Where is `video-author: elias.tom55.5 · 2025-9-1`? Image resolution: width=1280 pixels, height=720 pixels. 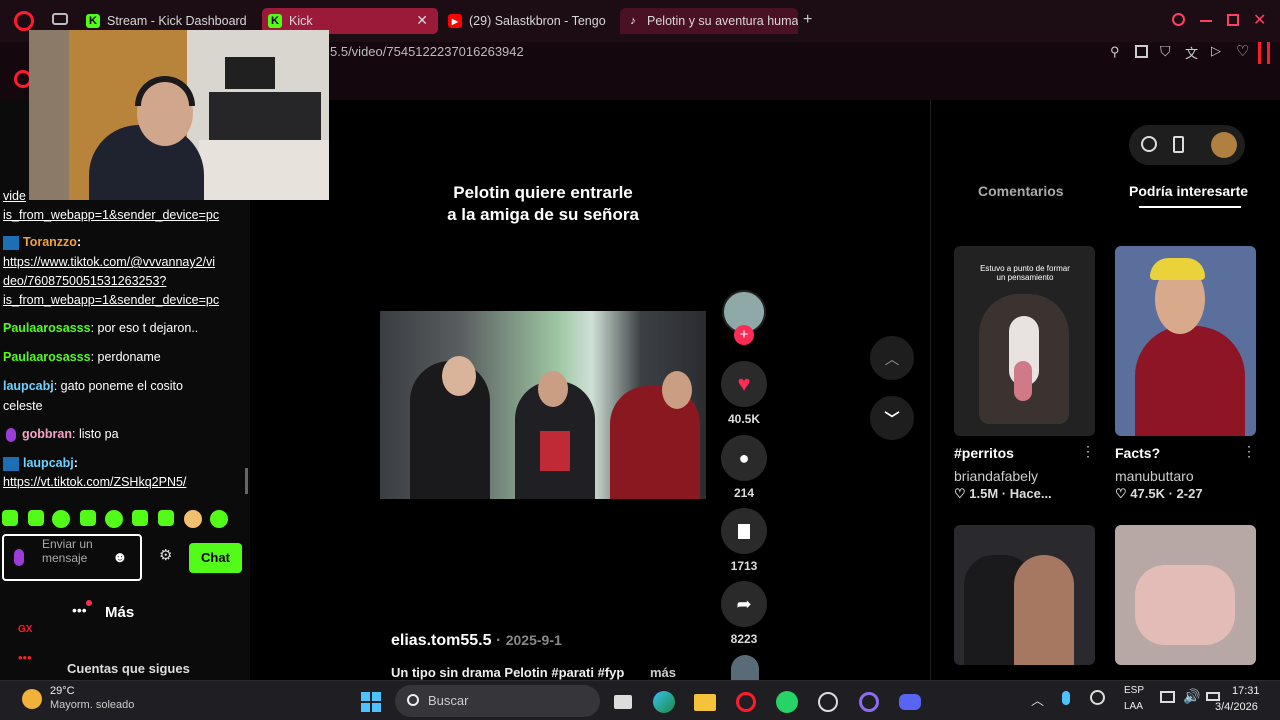 video-author: elias.tom55.5 · 2025-9-1 is located at coordinates (476, 641).